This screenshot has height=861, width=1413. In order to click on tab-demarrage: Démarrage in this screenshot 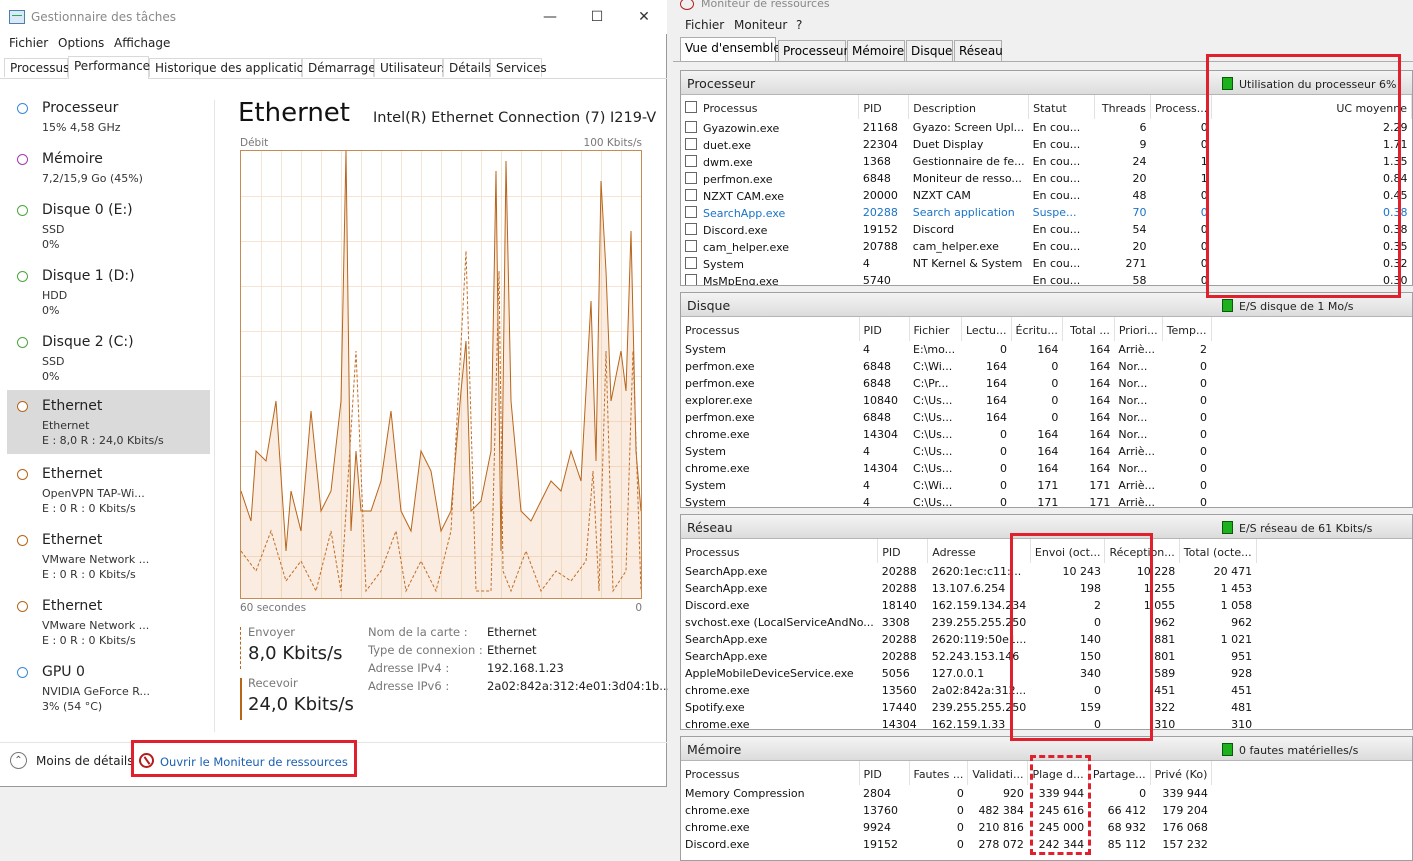, I will do `click(339, 67)`.